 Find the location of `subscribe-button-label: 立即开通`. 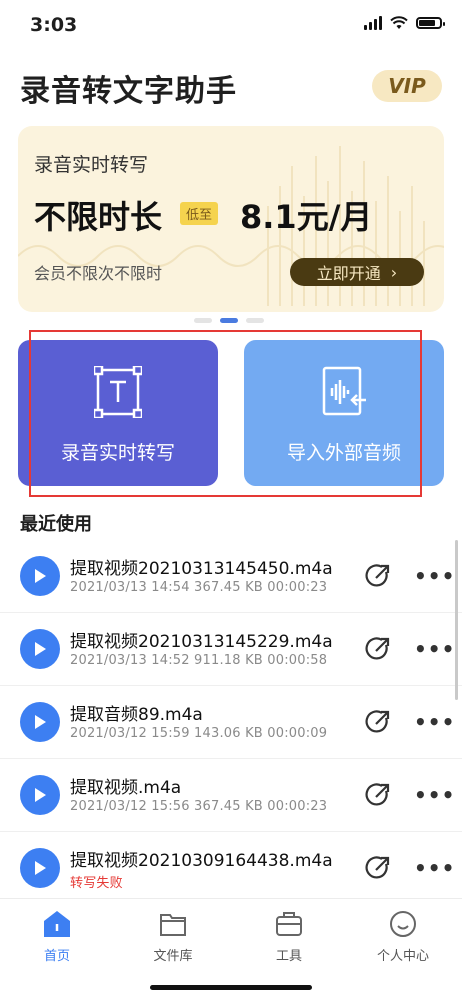

subscribe-button-label: 立即开通 is located at coordinates (348, 273).